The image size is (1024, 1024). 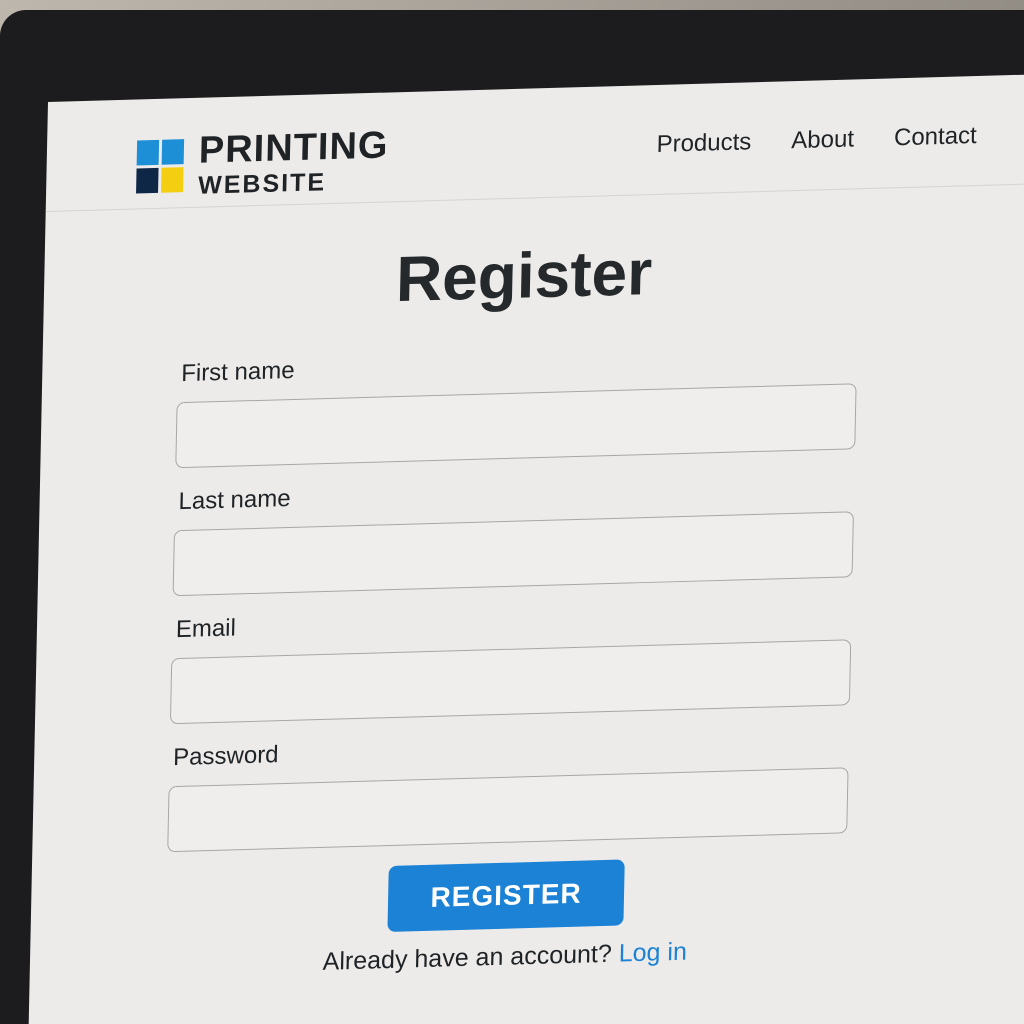 I want to click on last-name-group: Last name, so click(x=513, y=533).